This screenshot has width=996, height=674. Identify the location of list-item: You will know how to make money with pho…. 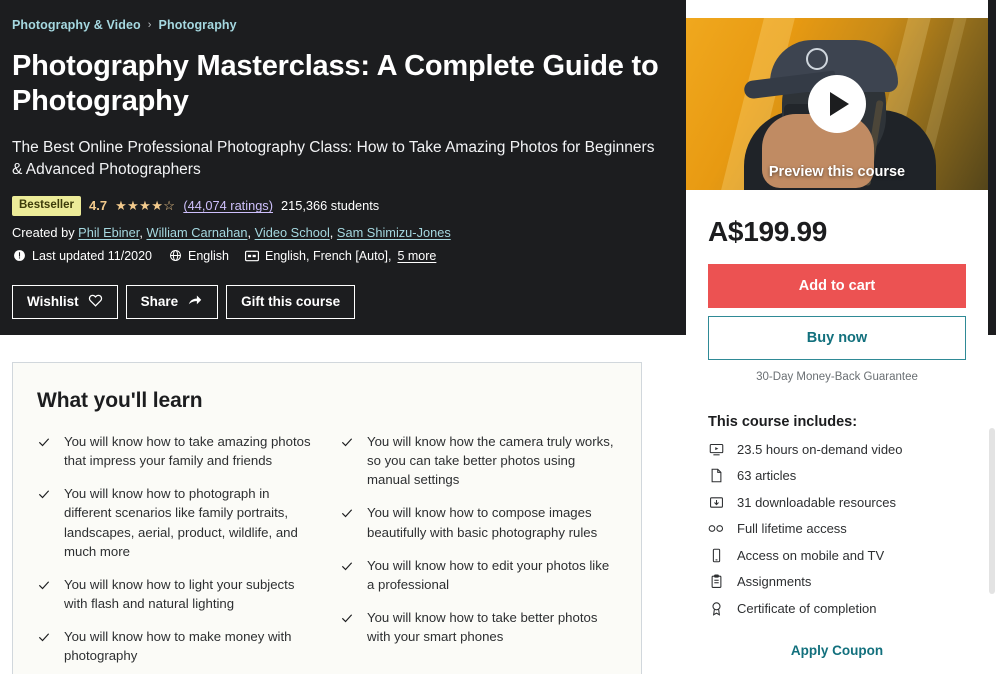
(175, 646).